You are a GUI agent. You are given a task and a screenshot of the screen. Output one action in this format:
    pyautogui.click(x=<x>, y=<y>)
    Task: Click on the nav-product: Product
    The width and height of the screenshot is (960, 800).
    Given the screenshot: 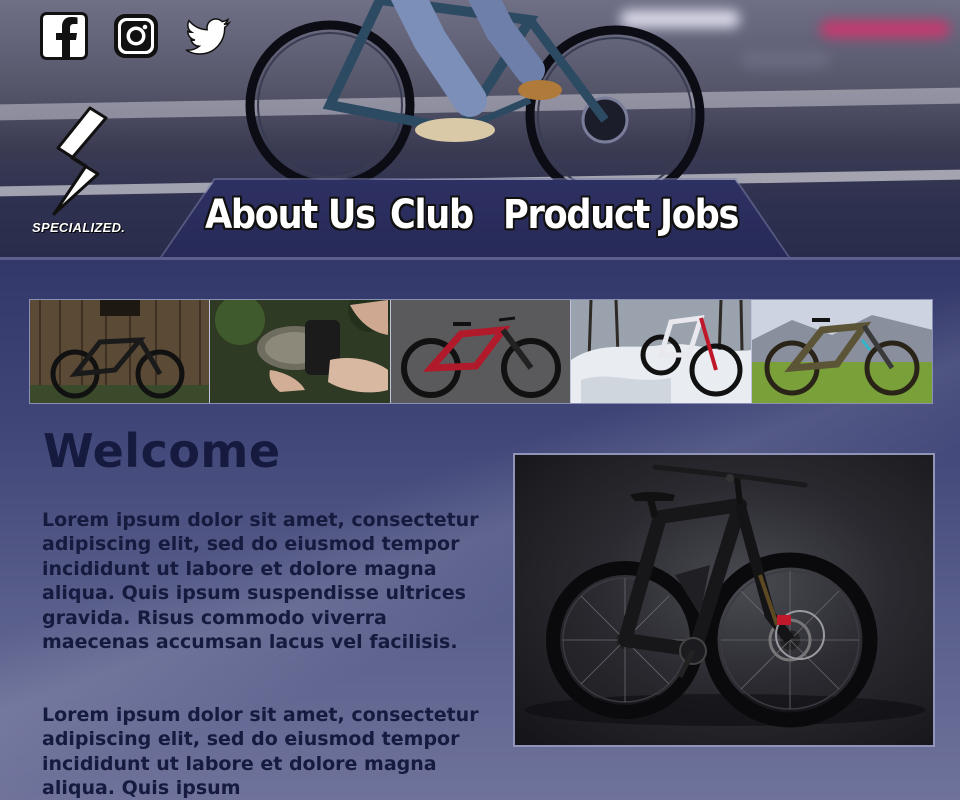 What is the action you would take?
    pyautogui.click(x=576, y=215)
    